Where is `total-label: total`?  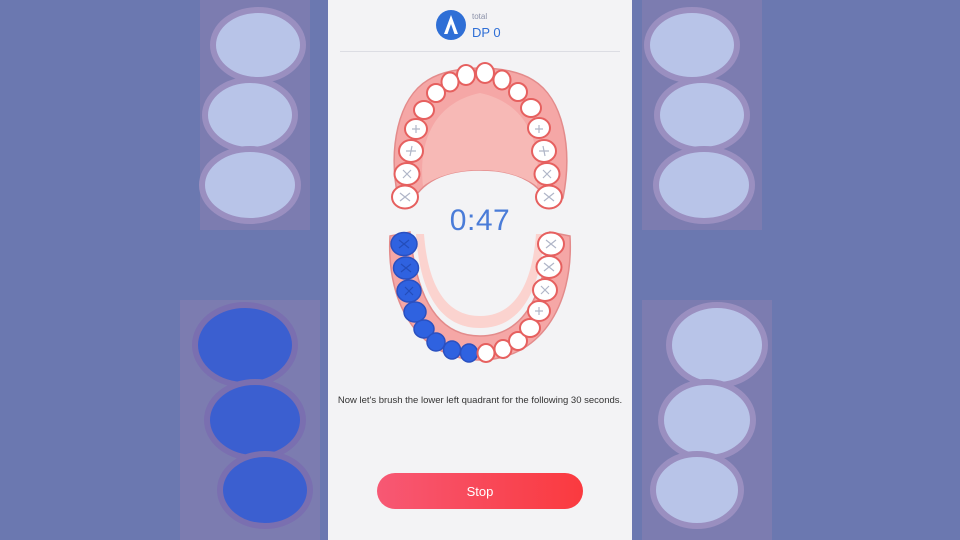 total-label: total is located at coordinates (480, 16).